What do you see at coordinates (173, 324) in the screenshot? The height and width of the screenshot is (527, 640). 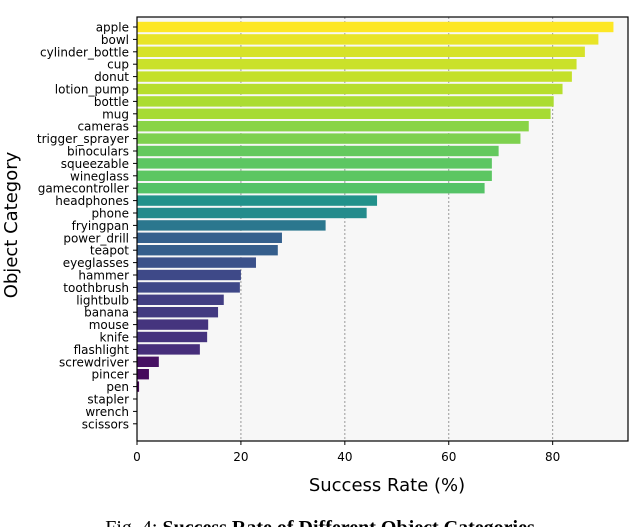 I see `bar-mouse` at bounding box center [173, 324].